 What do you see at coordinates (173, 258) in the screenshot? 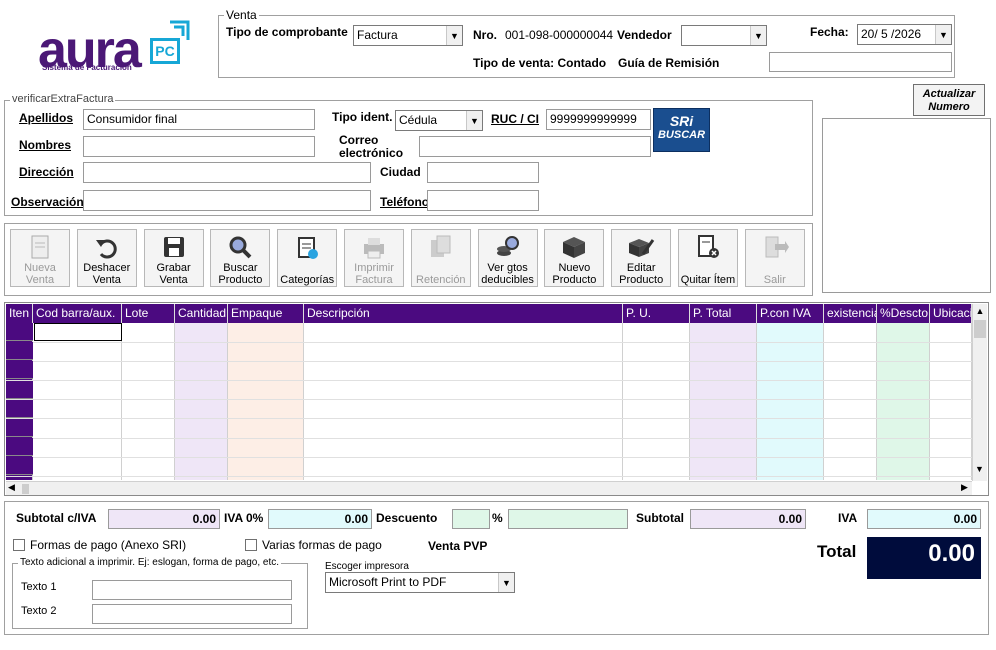
I see `toolbar-button-grabar-venta: Grabar Venta` at bounding box center [173, 258].